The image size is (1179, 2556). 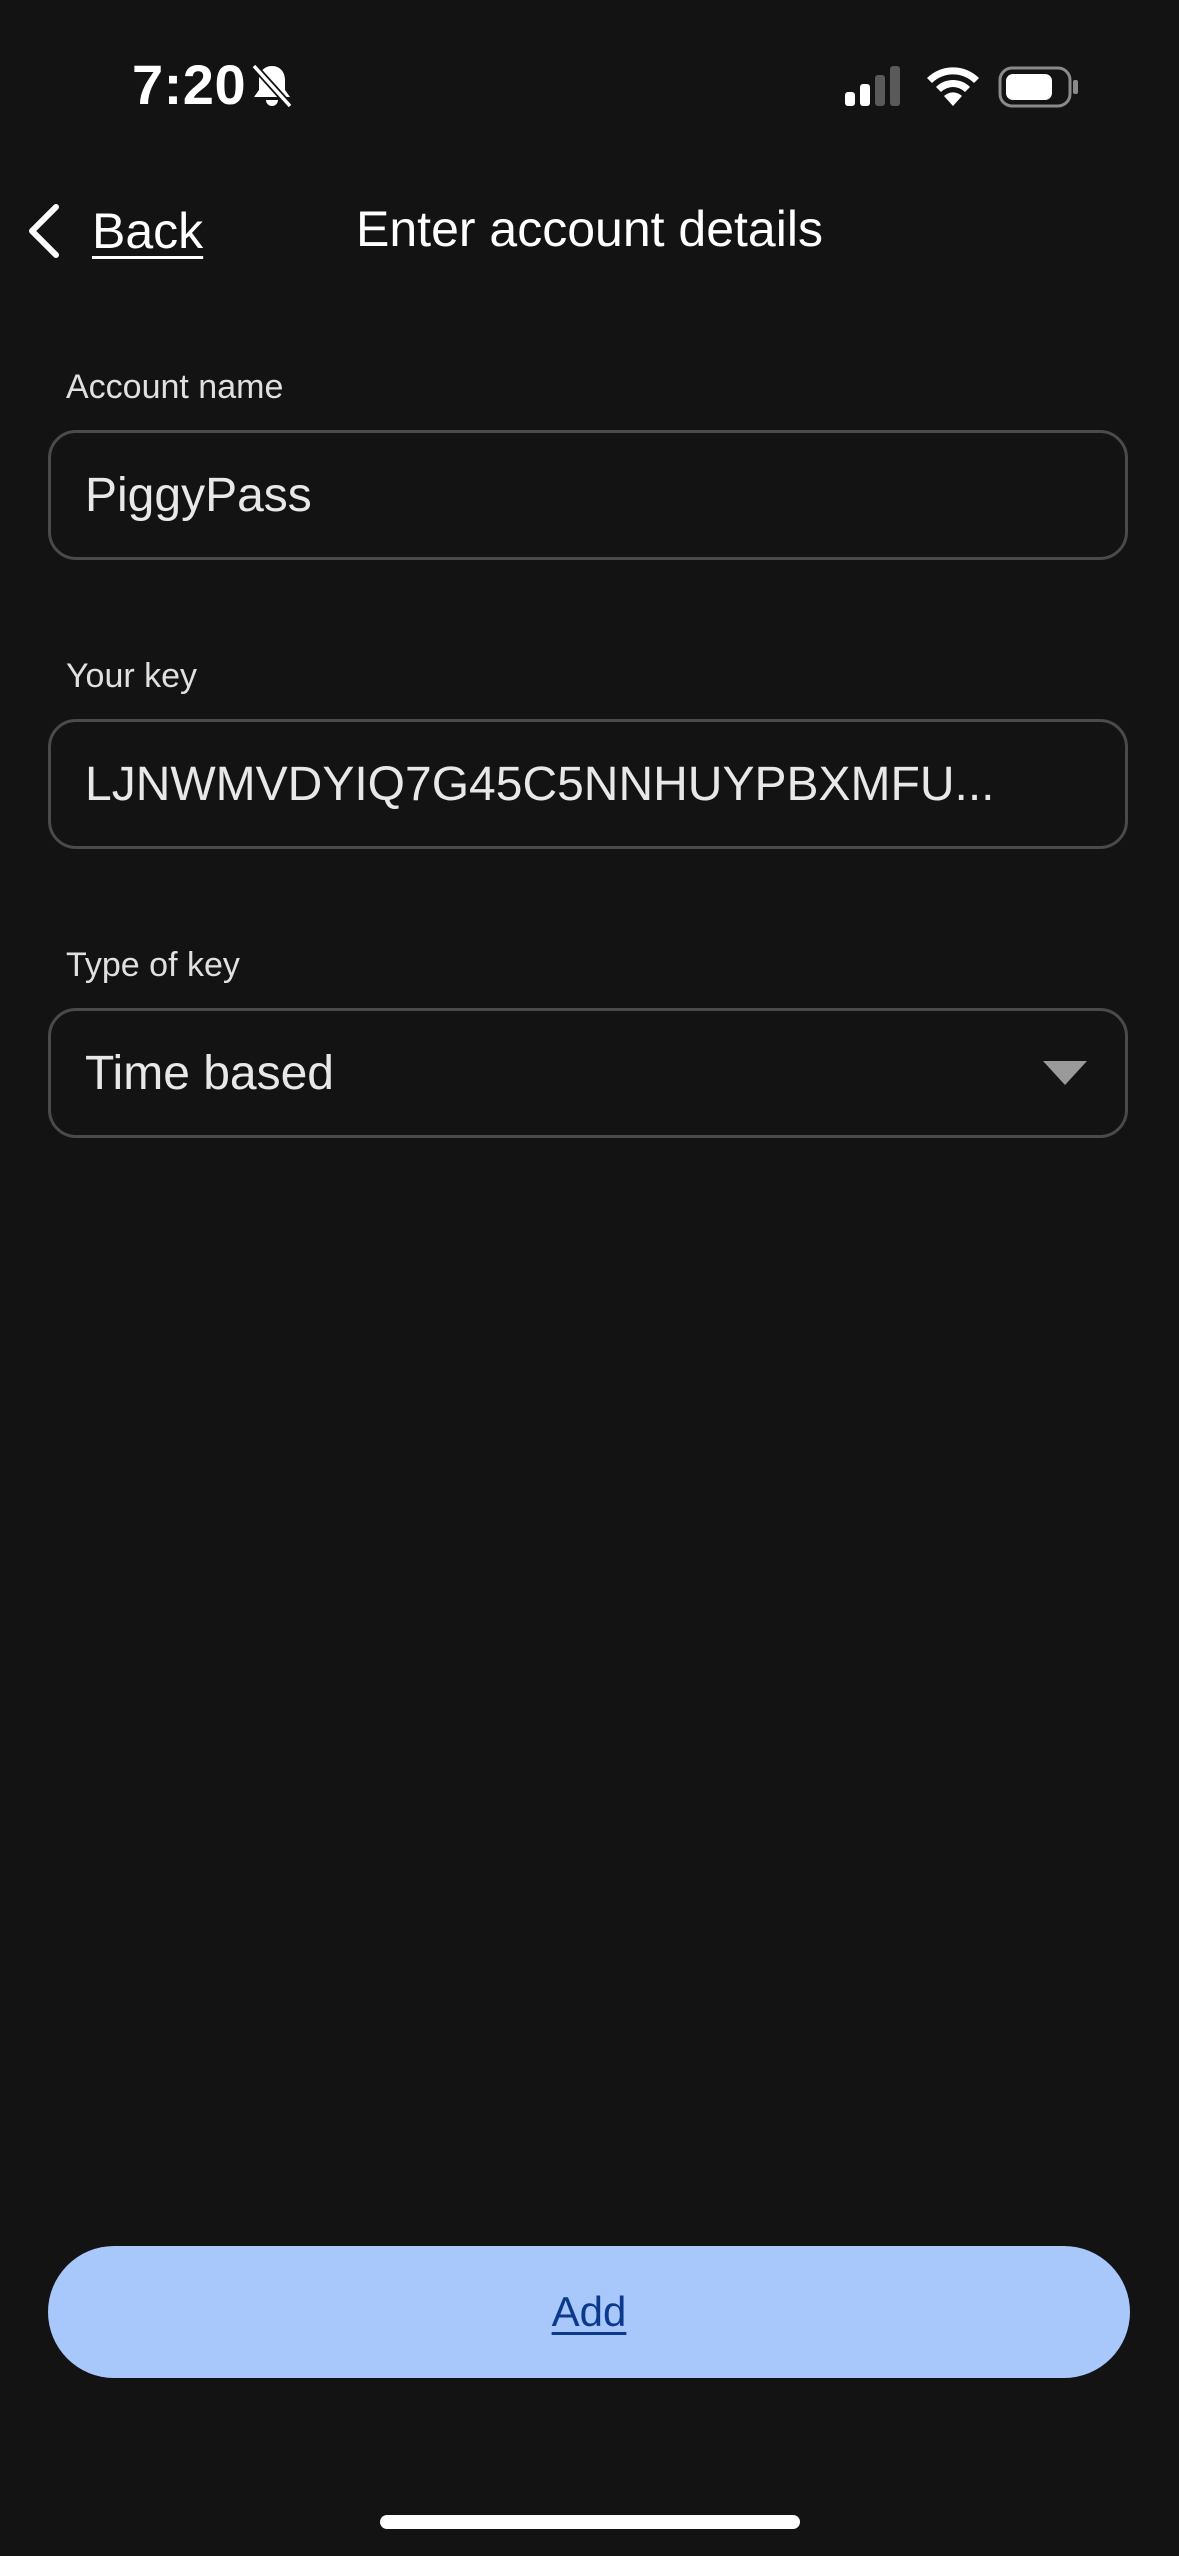 I want to click on wifi-icon, so click(x=953, y=86).